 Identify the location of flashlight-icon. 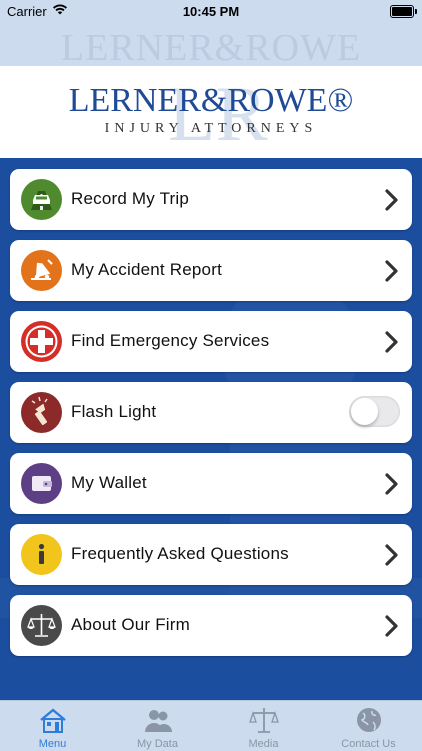
(41, 412).